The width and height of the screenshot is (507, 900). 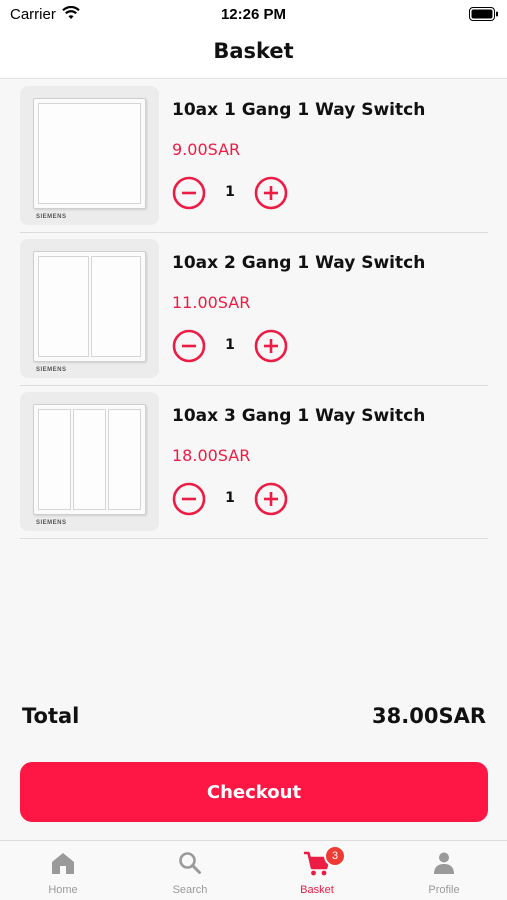 What do you see at coordinates (444, 890) in the screenshot?
I see `tab-label: Profile` at bounding box center [444, 890].